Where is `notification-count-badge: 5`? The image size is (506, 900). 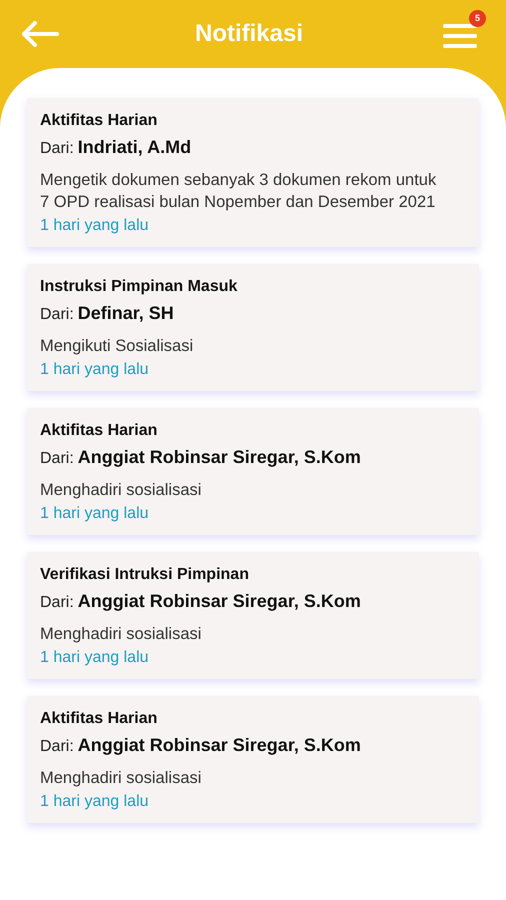
notification-count-badge: 5 is located at coordinates (477, 18).